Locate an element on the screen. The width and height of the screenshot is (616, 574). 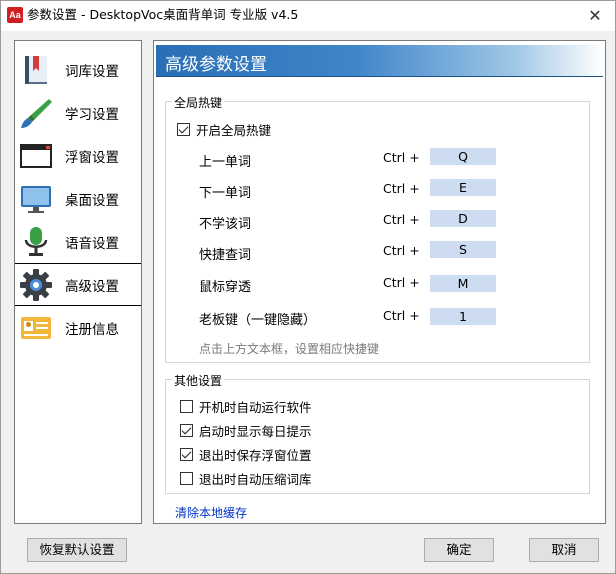
hotkey-input-next-word: E is located at coordinates (463, 187).